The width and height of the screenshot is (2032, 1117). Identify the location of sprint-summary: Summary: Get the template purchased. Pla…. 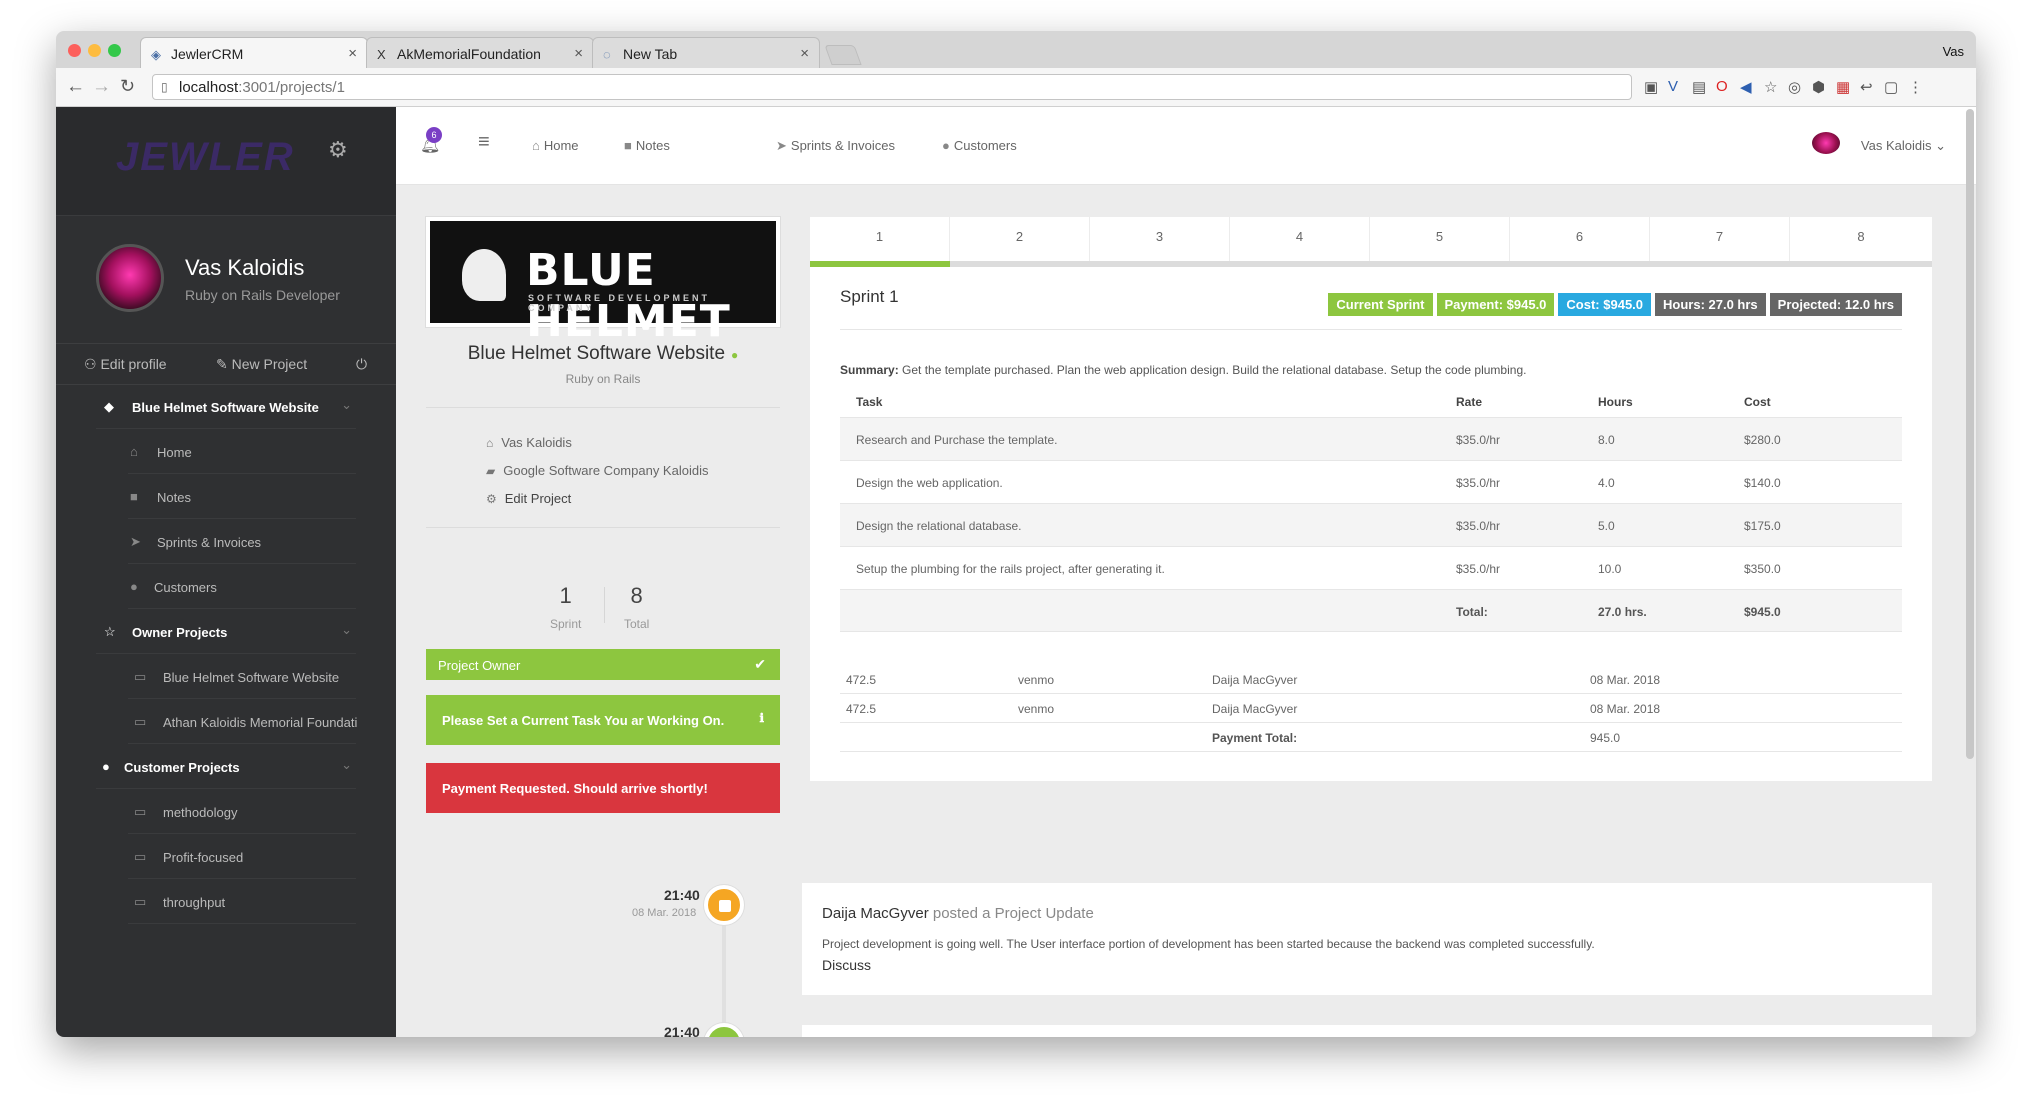
(1183, 370).